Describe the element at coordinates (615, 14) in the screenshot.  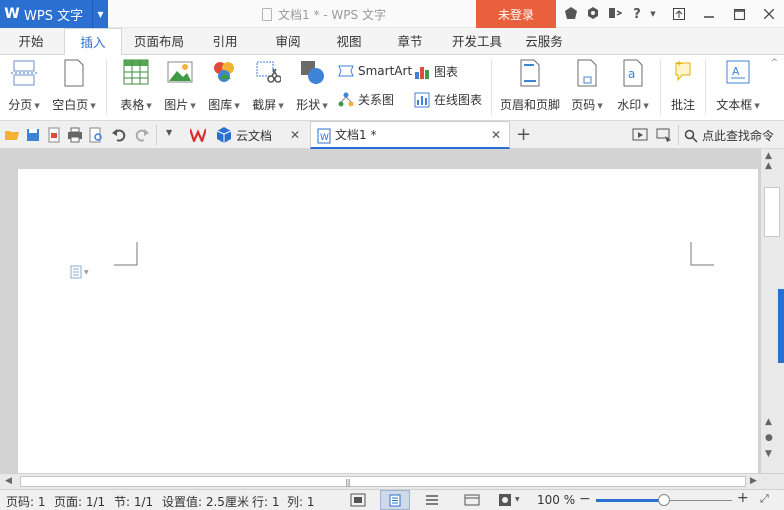
I see `share-icon` at that location.